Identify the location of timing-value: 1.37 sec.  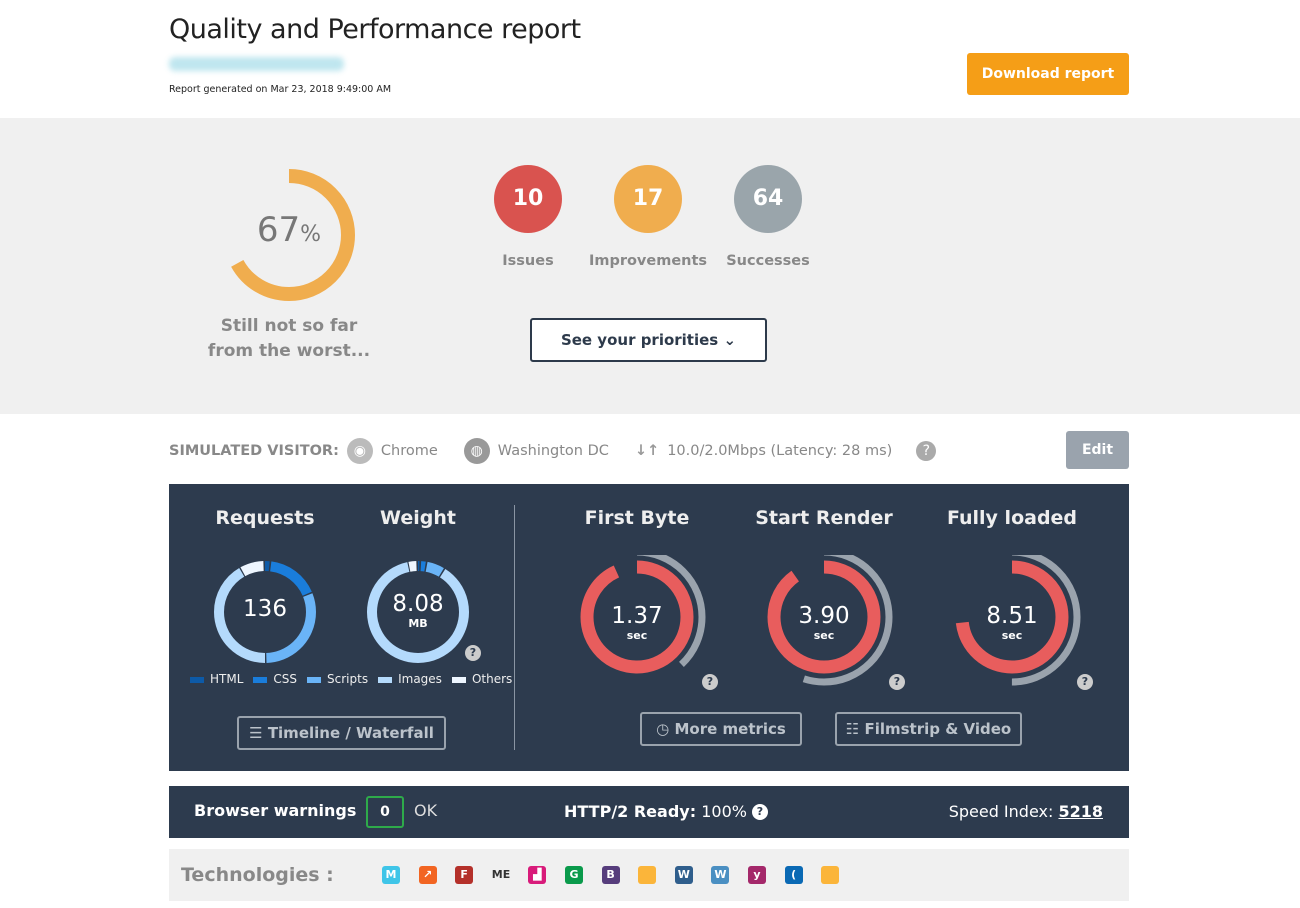
(637, 622).